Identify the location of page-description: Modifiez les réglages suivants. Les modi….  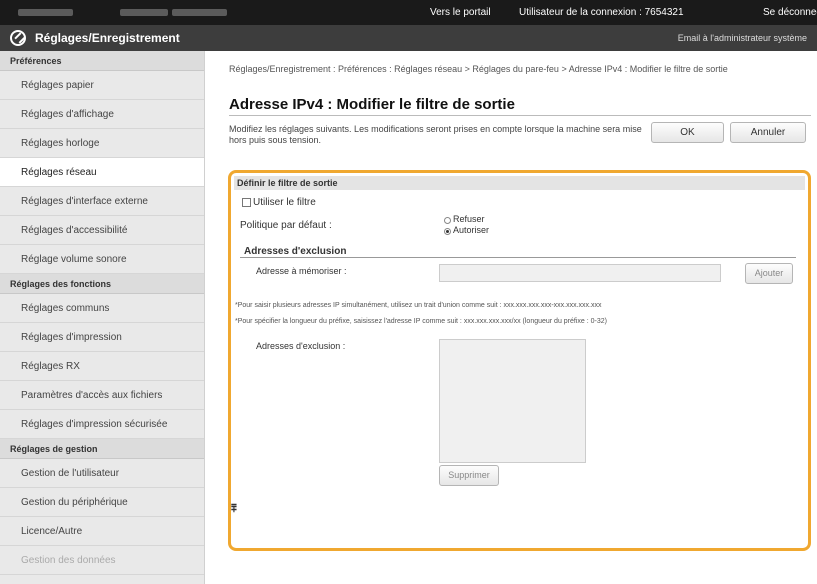
(435, 134).